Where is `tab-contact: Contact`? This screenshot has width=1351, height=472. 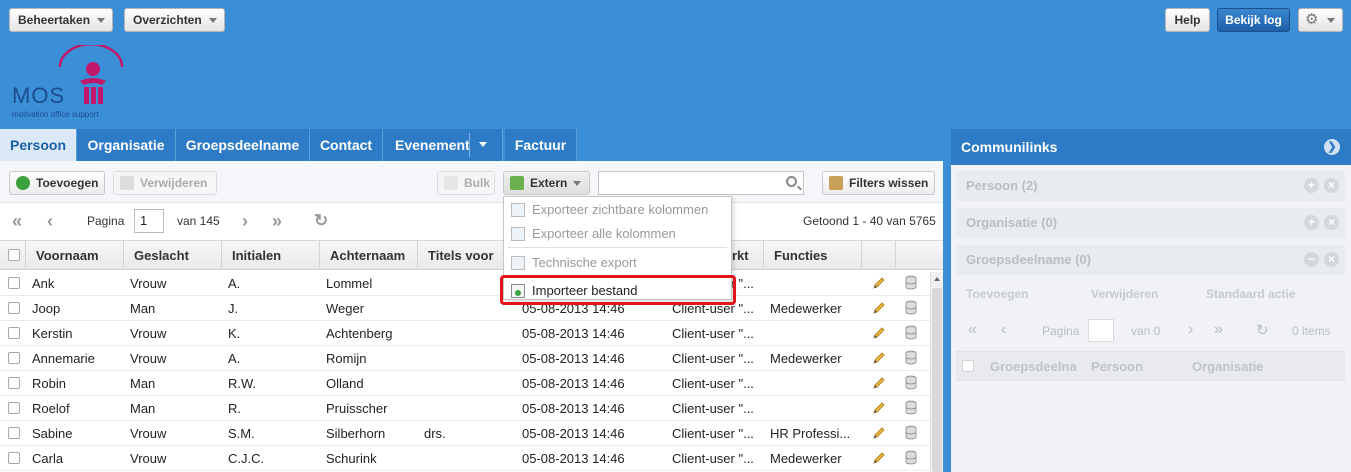 tab-contact: Contact is located at coordinates (346, 145).